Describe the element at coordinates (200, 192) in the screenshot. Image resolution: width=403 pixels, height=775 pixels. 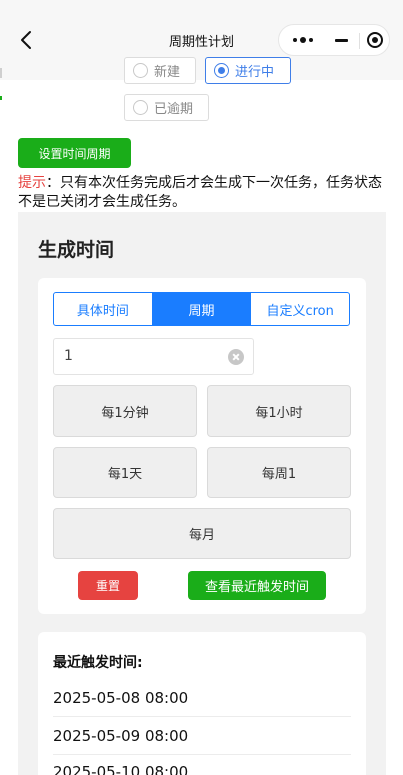
I see `tip-body: 只有本次任务完成后才会生成下一次任务，任务状态不是已关闭才会生成任务。` at that location.